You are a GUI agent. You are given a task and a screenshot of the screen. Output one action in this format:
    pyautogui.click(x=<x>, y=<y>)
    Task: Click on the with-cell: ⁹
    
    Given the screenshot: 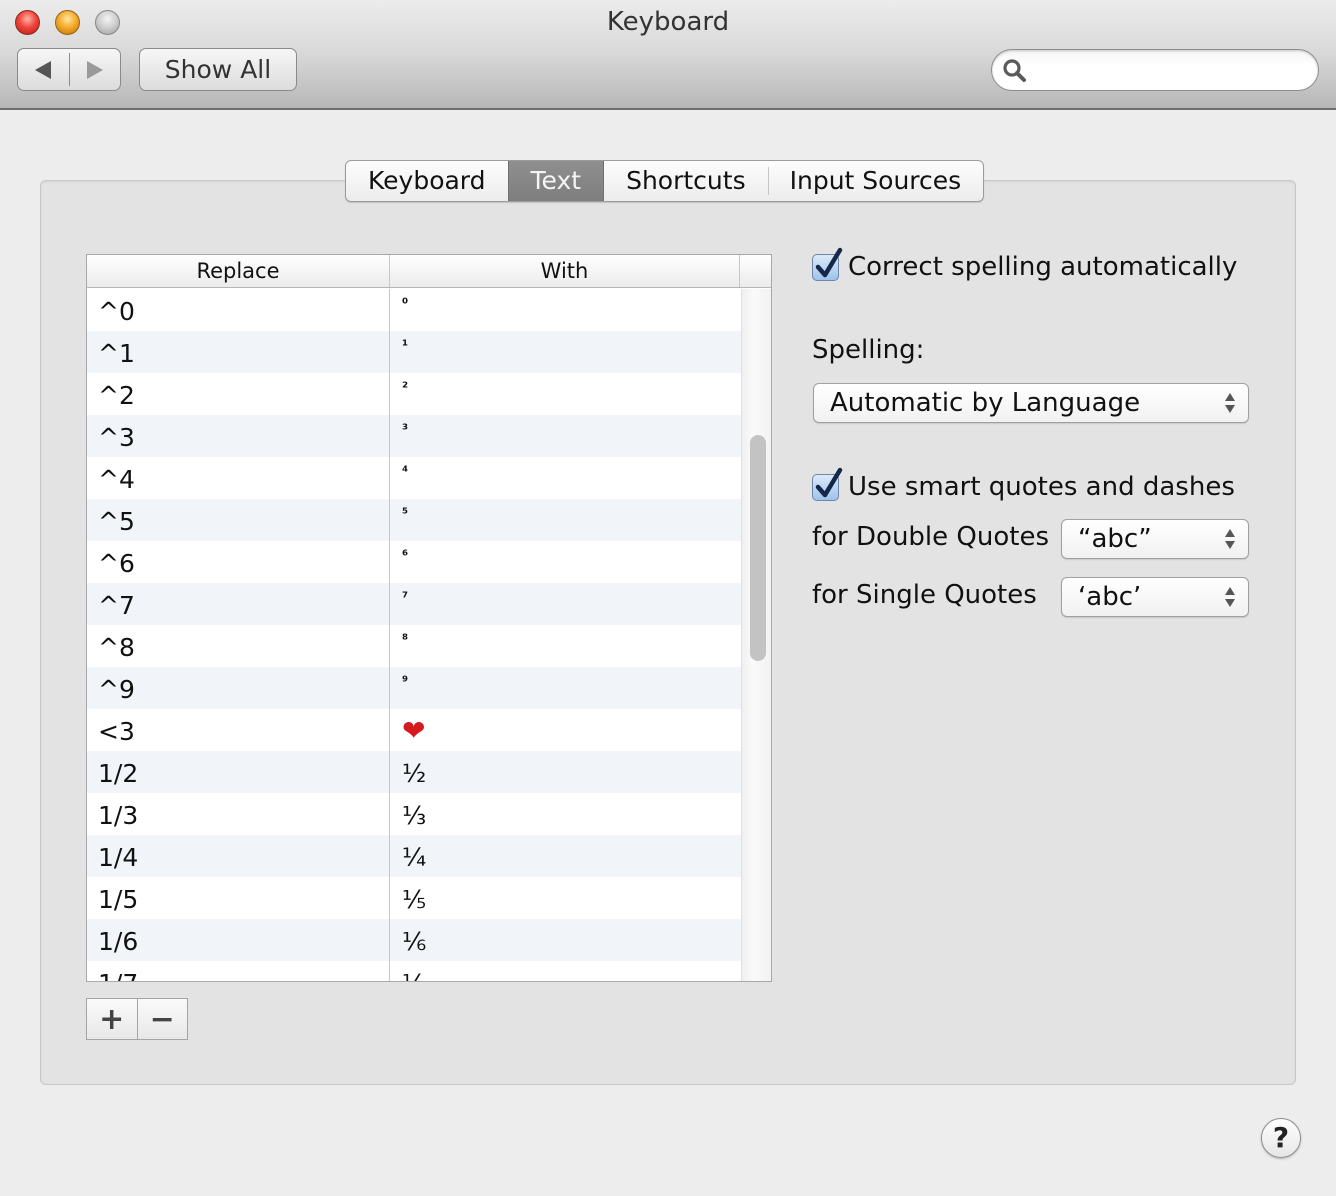 What is the action you would take?
    pyautogui.click(x=565, y=688)
    